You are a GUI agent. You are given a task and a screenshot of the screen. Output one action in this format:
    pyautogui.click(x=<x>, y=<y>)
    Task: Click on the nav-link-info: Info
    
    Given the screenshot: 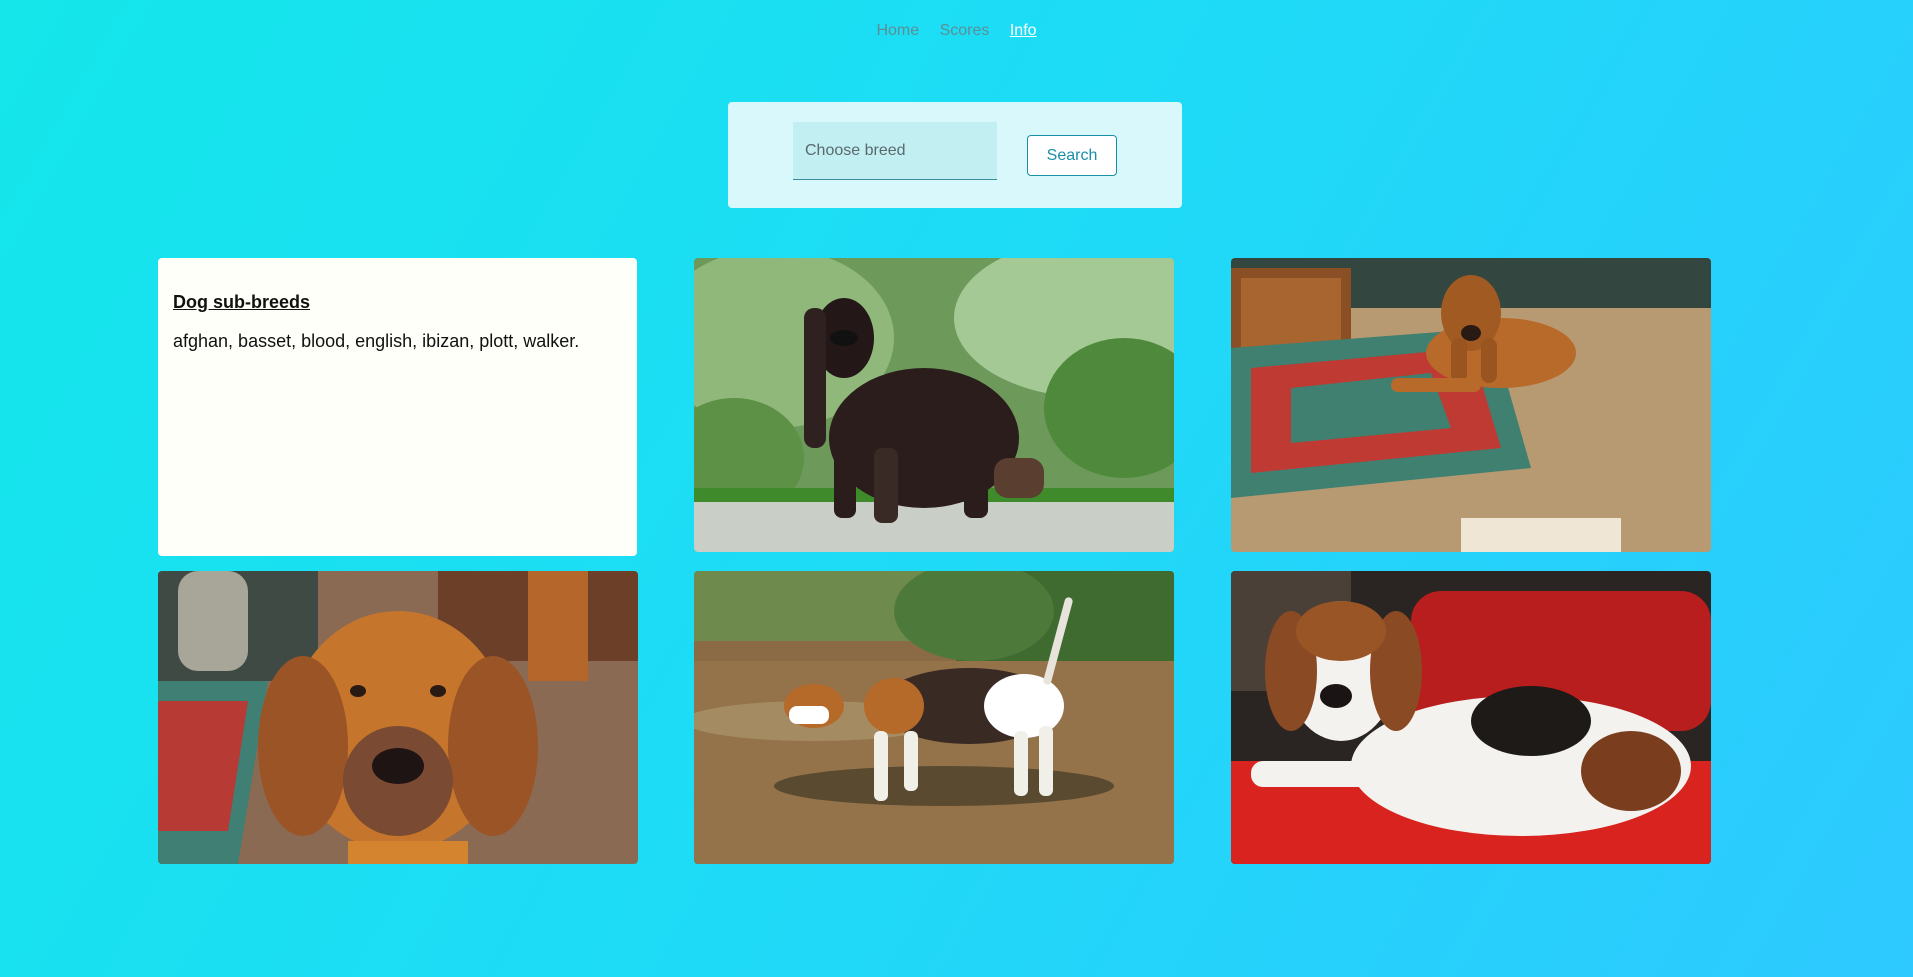 What is the action you would take?
    pyautogui.click(x=1023, y=31)
    